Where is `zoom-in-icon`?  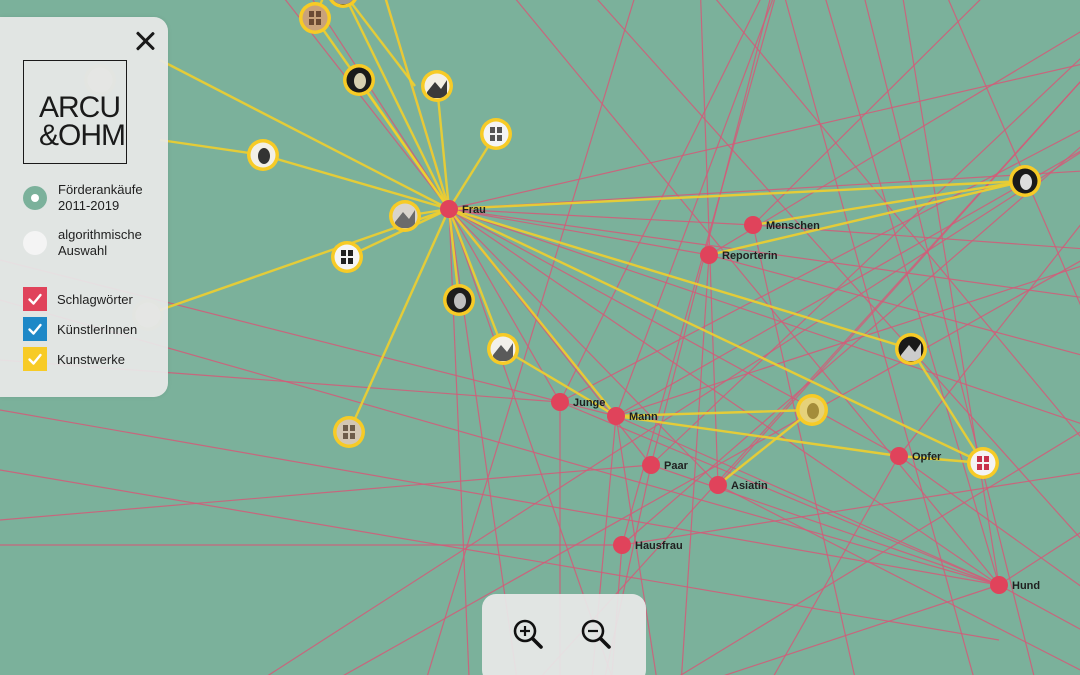
zoom-in-icon is located at coordinates (528, 634).